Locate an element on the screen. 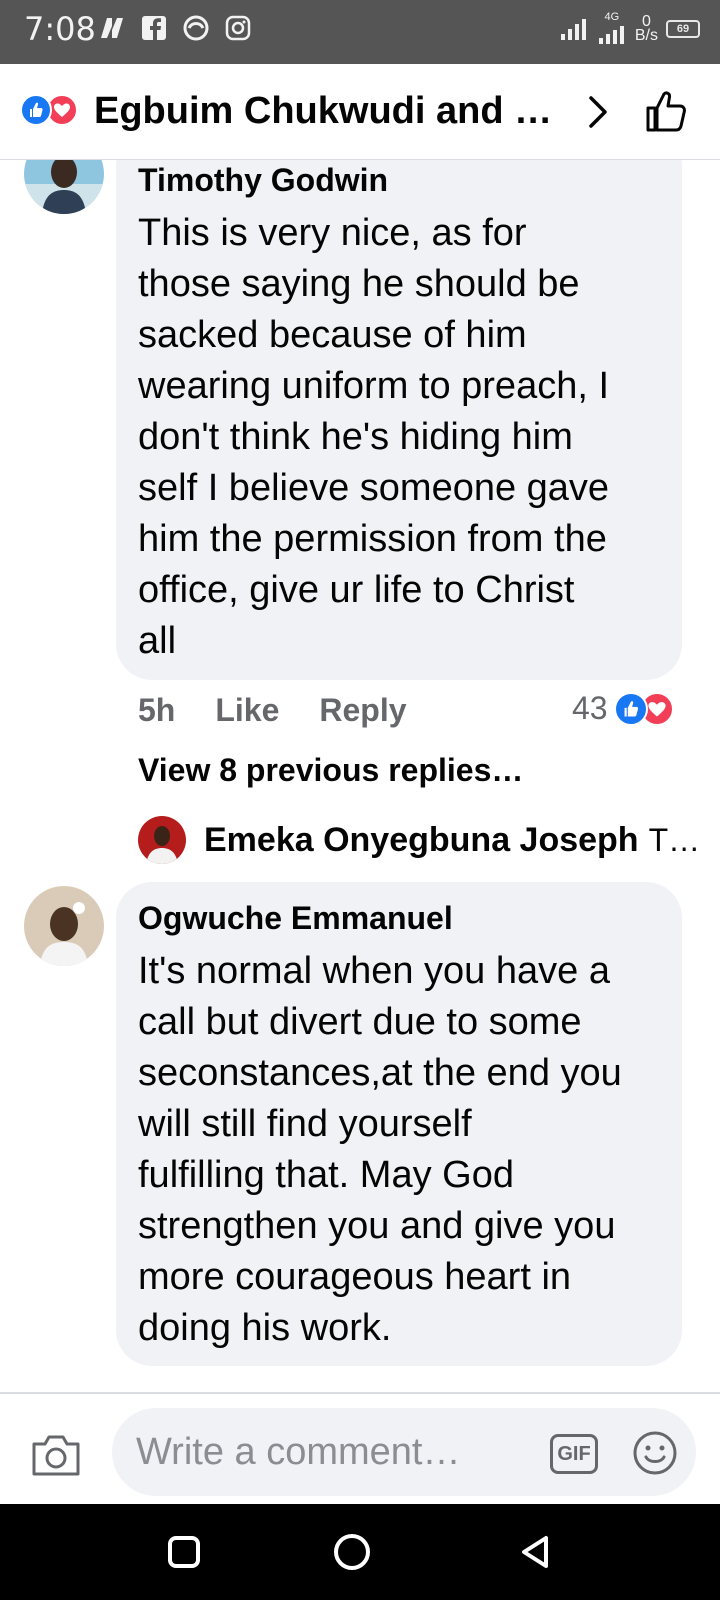 The image size is (720, 1600). status-right: 4G 0 B/s 69 is located at coordinates (629, 29).